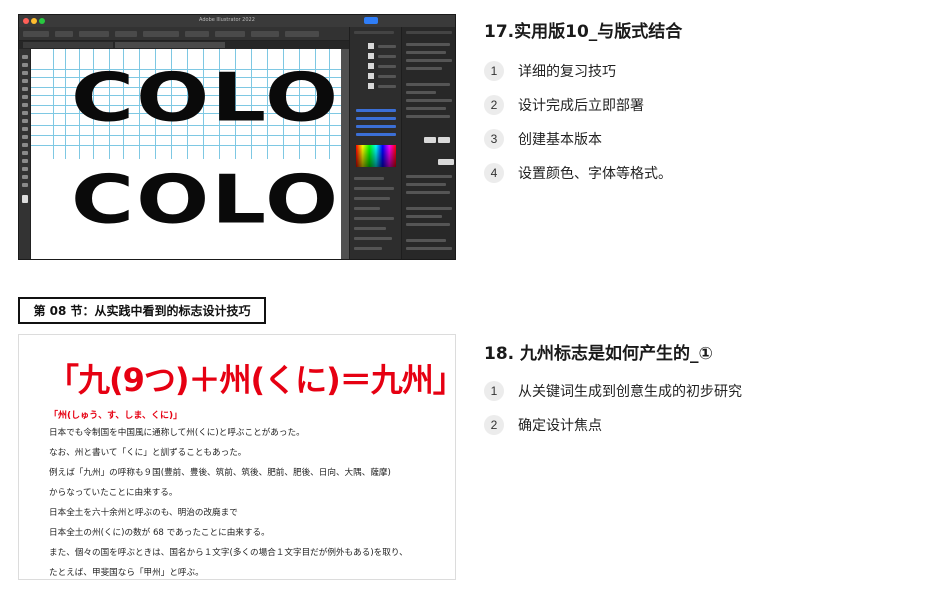 Image resolution: width=930 pixels, height=593 pixels. What do you see at coordinates (205, 98) in the screenshot?
I see `artwork-text-upper: COLO` at bounding box center [205, 98].